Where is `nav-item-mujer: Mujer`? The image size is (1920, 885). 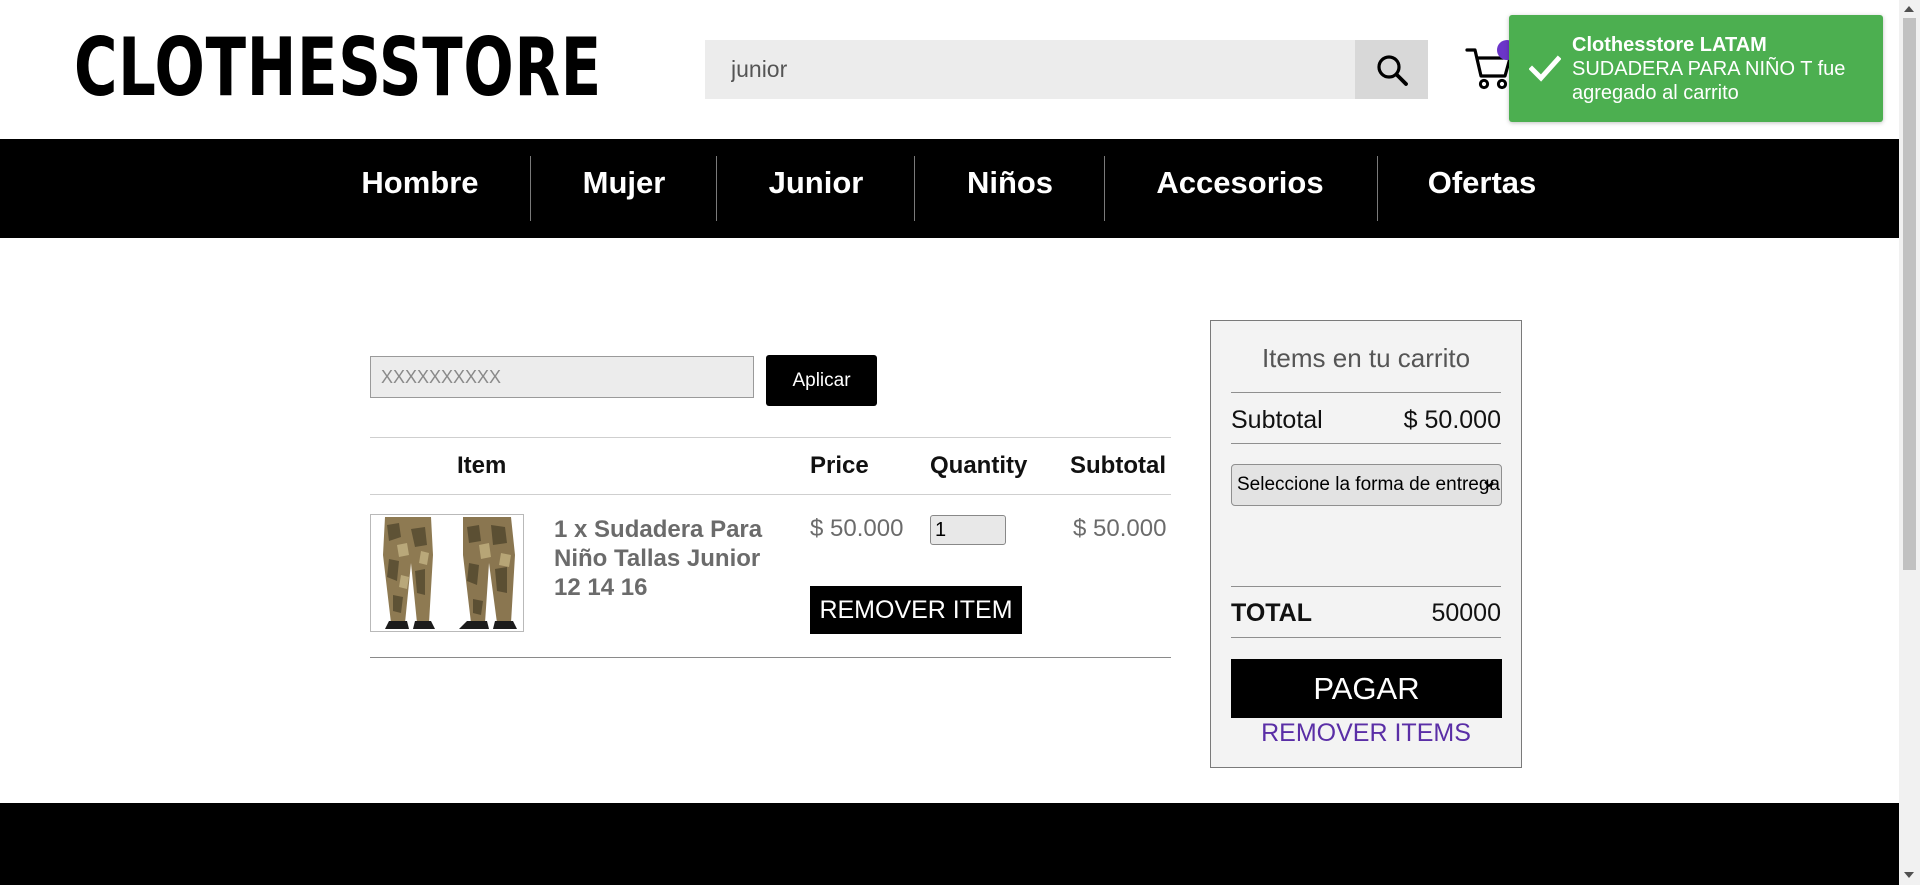
nav-item-mujer: Mujer is located at coordinates (624, 188).